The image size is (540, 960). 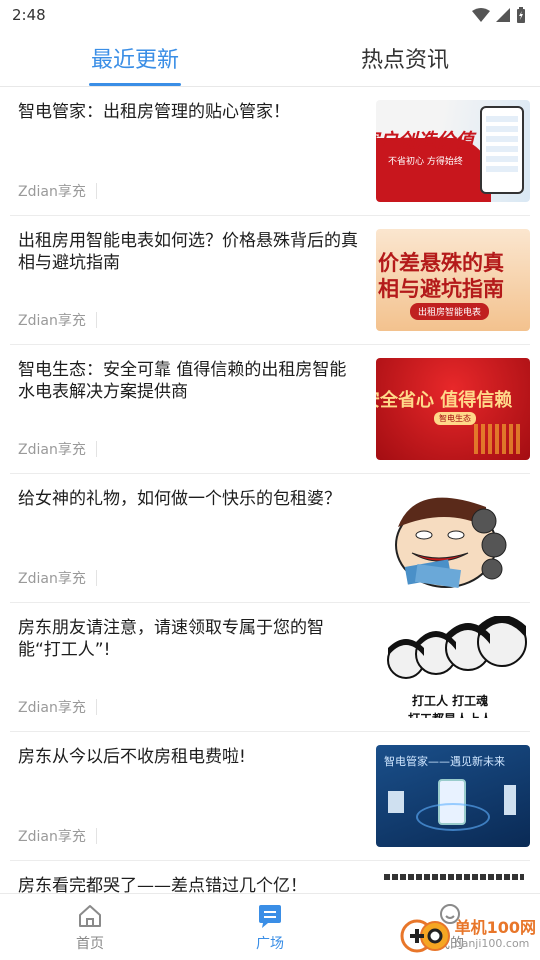 What do you see at coordinates (425, 141) in the screenshot?
I see `thumb-caption: 客户创造价值` at bounding box center [425, 141].